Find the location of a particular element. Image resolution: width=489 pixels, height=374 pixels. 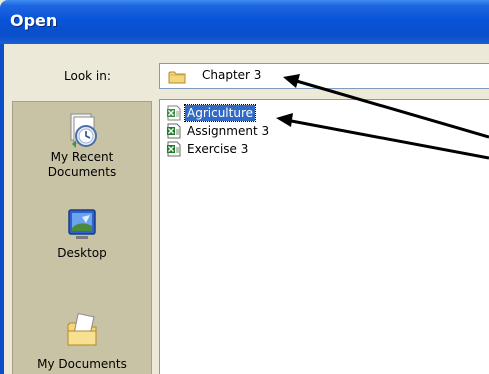

dialog-title: Open is located at coordinates (34, 20).